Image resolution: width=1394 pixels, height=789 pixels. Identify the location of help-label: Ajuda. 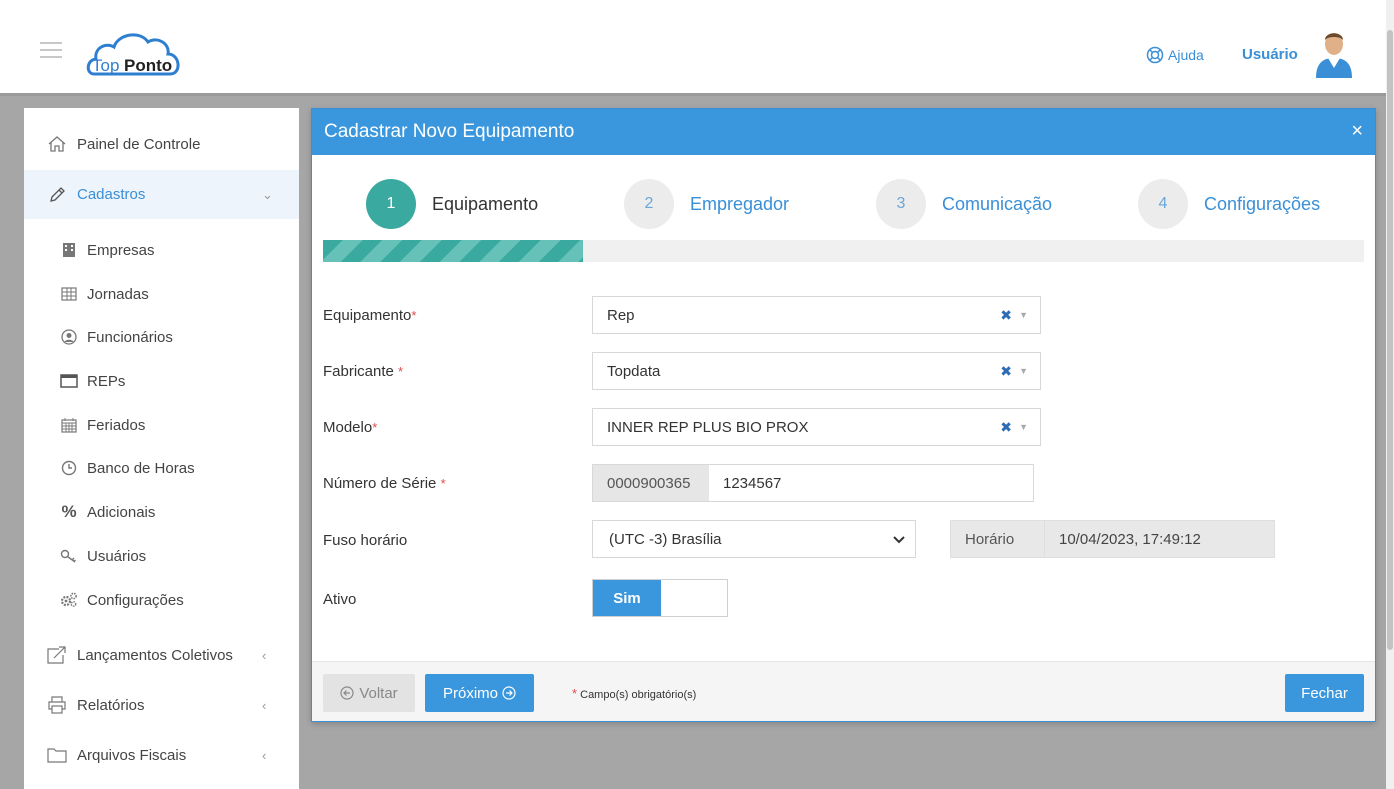
(1186, 55).